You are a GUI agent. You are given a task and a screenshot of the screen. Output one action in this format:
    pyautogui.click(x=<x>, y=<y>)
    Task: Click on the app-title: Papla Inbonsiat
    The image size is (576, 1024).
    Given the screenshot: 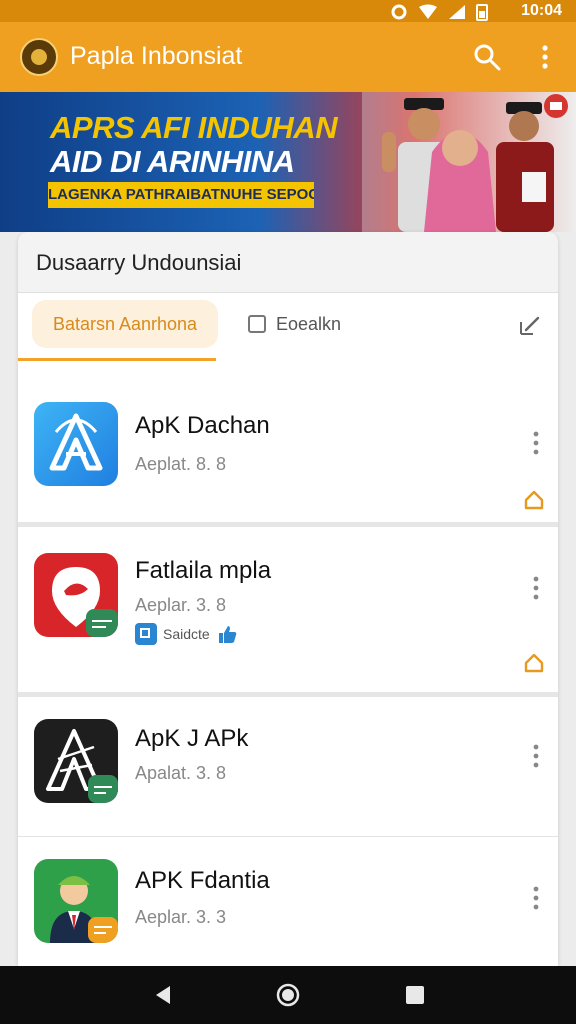 What is the action you would take?
    pyautogui.click(x=156, y=56)
    